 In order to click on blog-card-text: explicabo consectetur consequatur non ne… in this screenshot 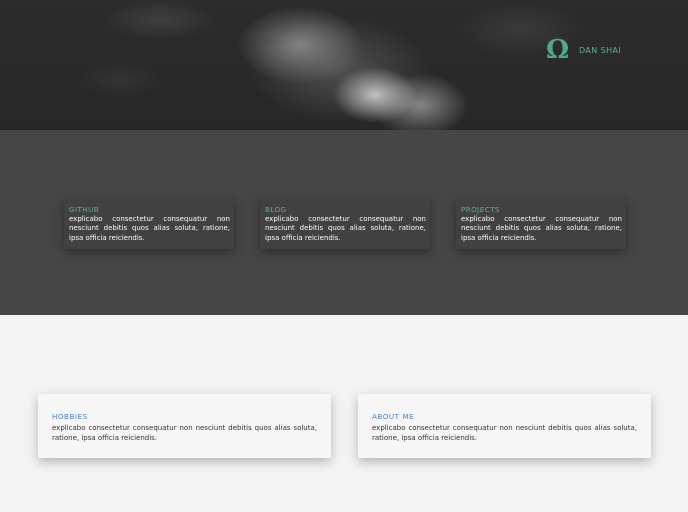, I will do `click(345, 228)`.